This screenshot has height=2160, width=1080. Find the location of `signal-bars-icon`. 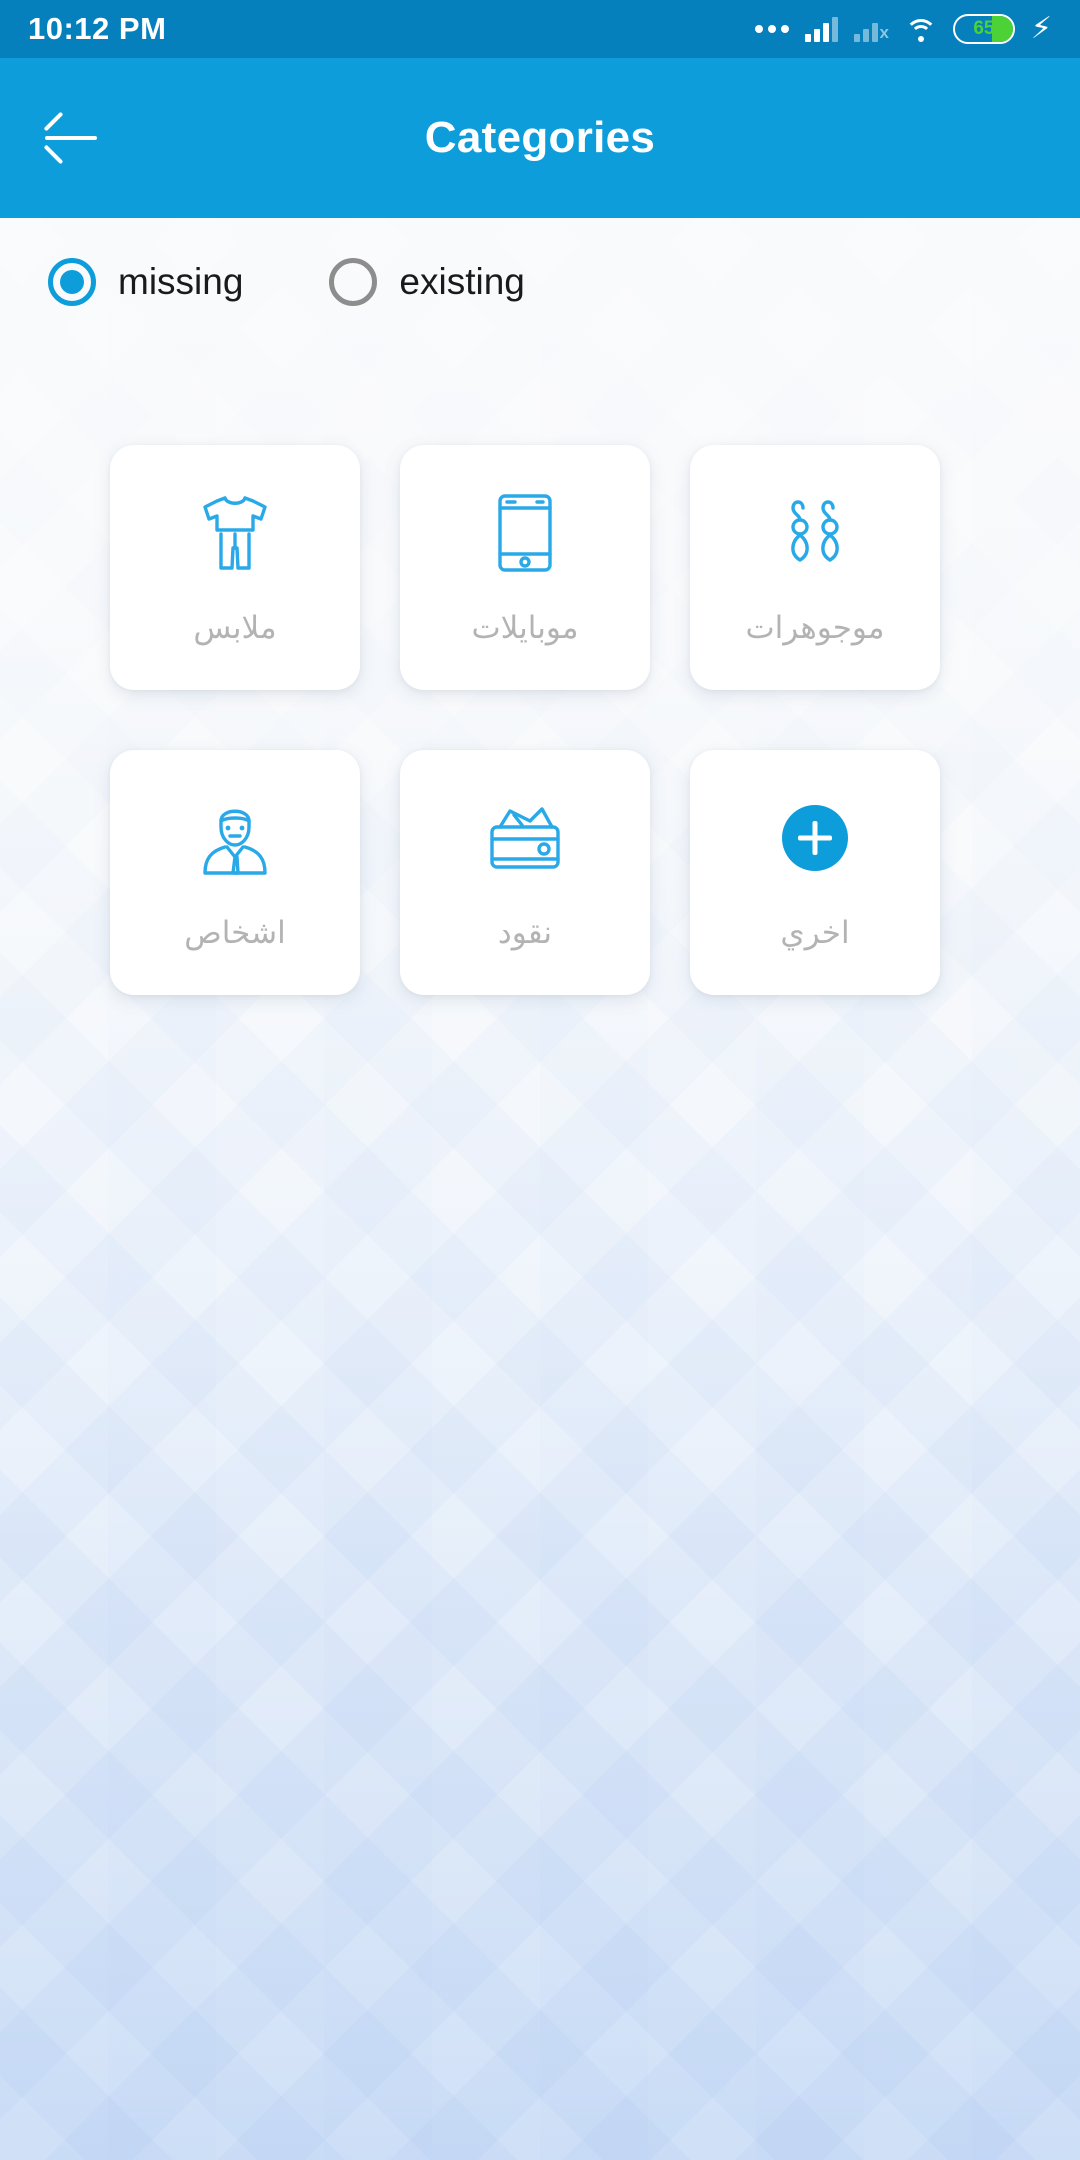

signal-bars-icon is located at coordinates (822, 29).